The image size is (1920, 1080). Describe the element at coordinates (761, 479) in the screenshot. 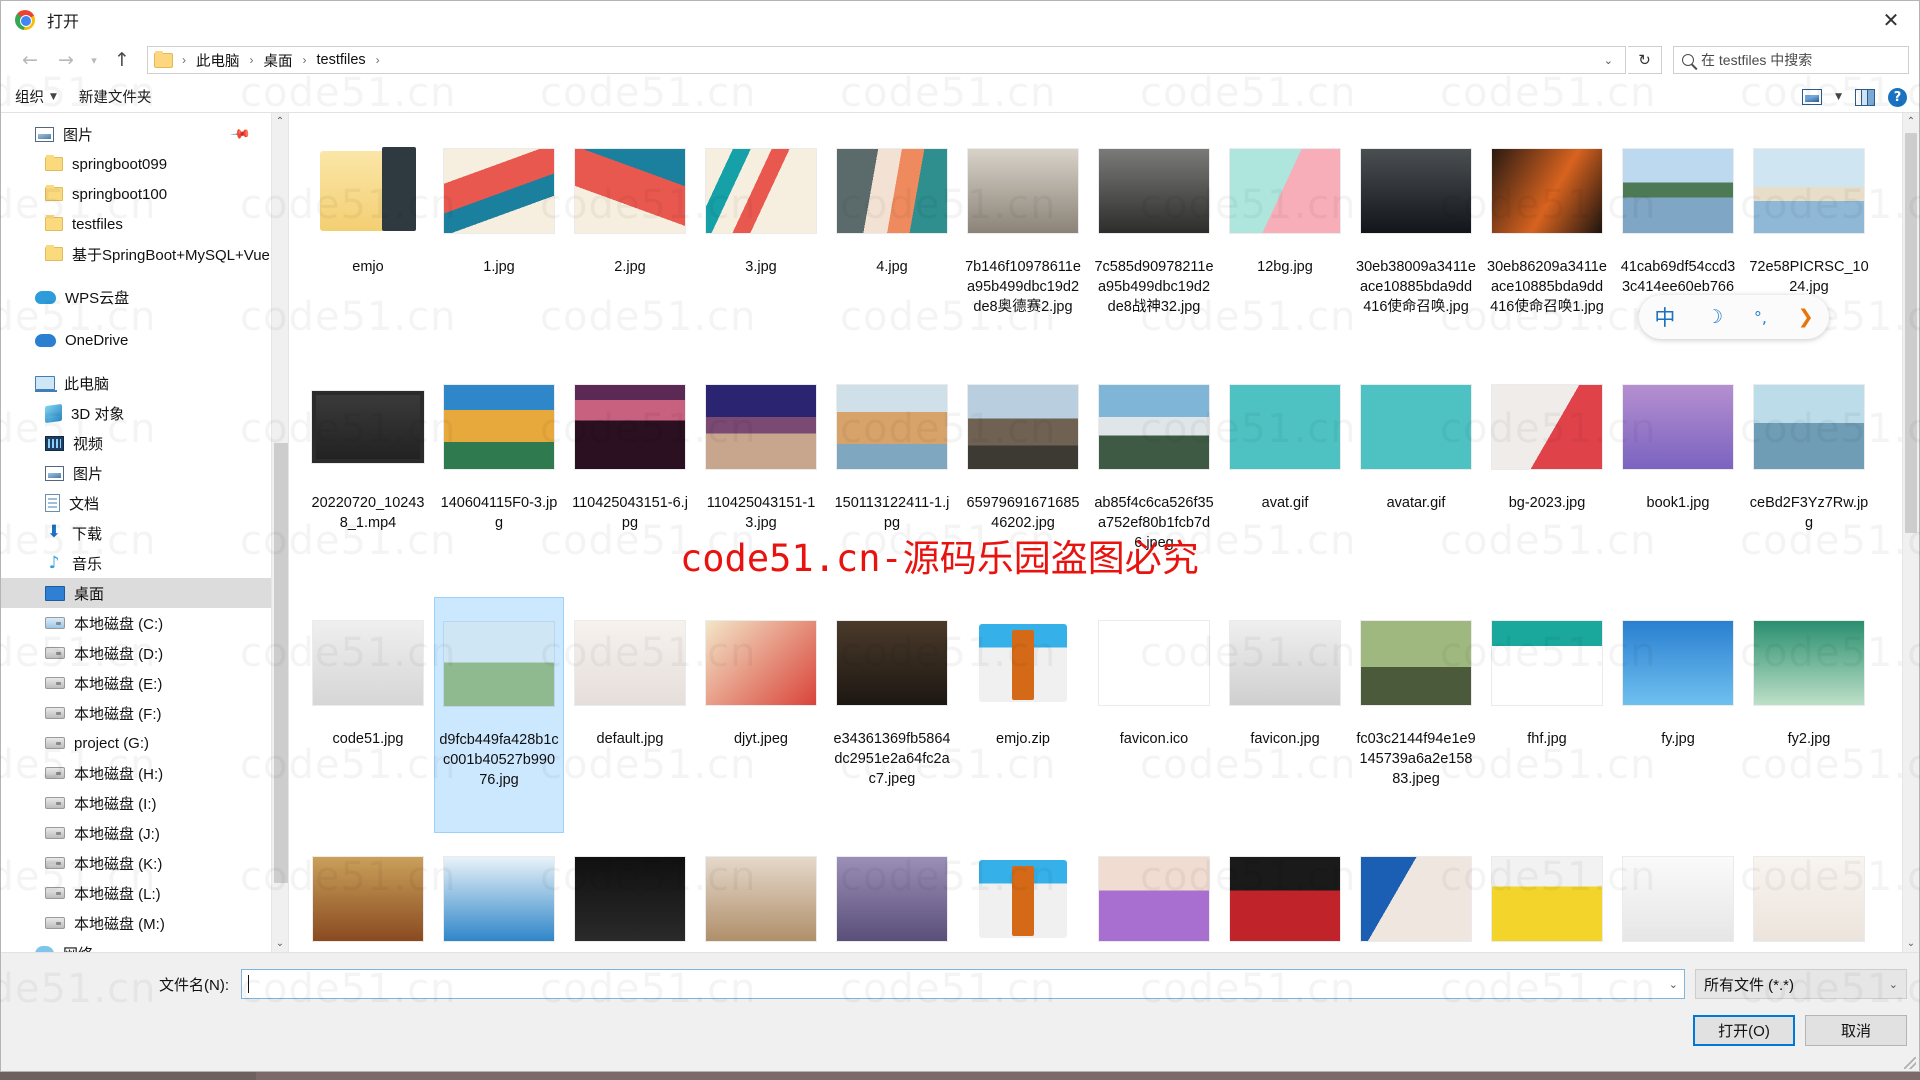

I see `file-item: 110425043151-13.jpg` at that location.